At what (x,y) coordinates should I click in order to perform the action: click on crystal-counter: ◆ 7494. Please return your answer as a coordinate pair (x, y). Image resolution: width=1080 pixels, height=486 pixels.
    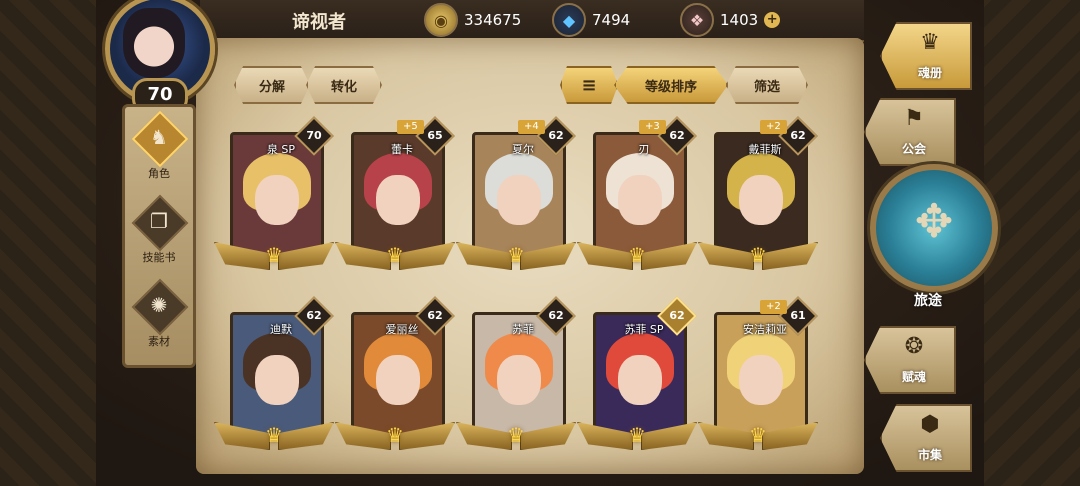
    Looking at the image, I should click on (591, 20).